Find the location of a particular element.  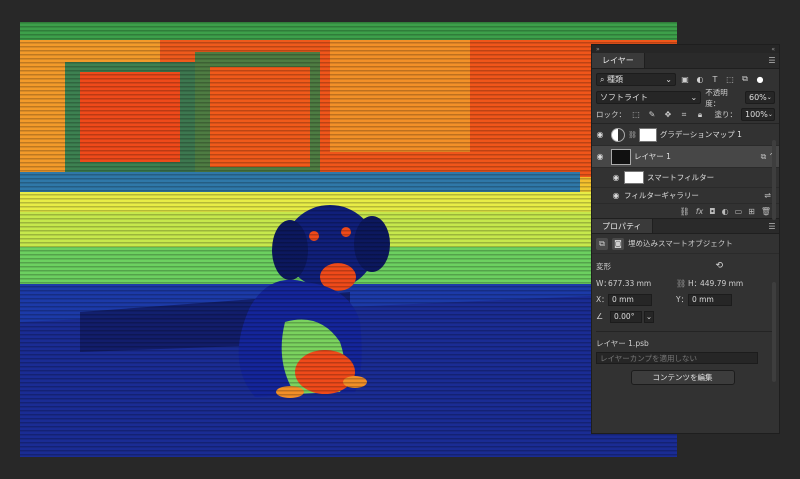

link-icon: ⛓ is located at coordinates (632, 134).